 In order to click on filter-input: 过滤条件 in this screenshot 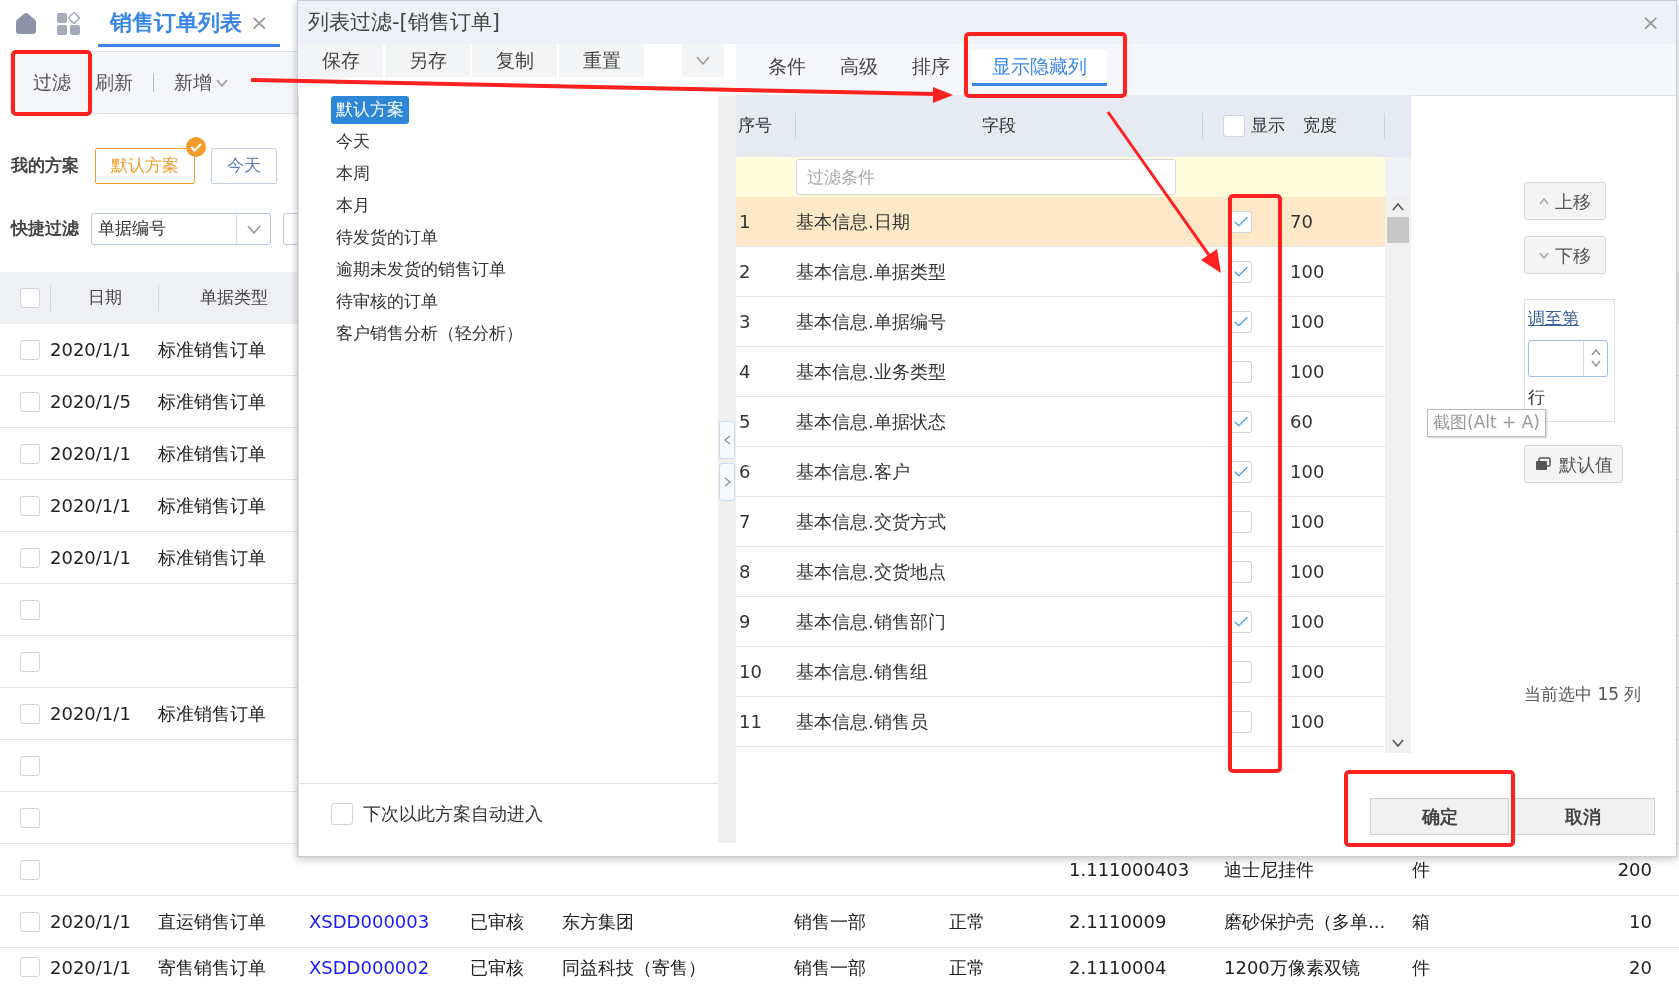, I will do `click(986, 177)`.